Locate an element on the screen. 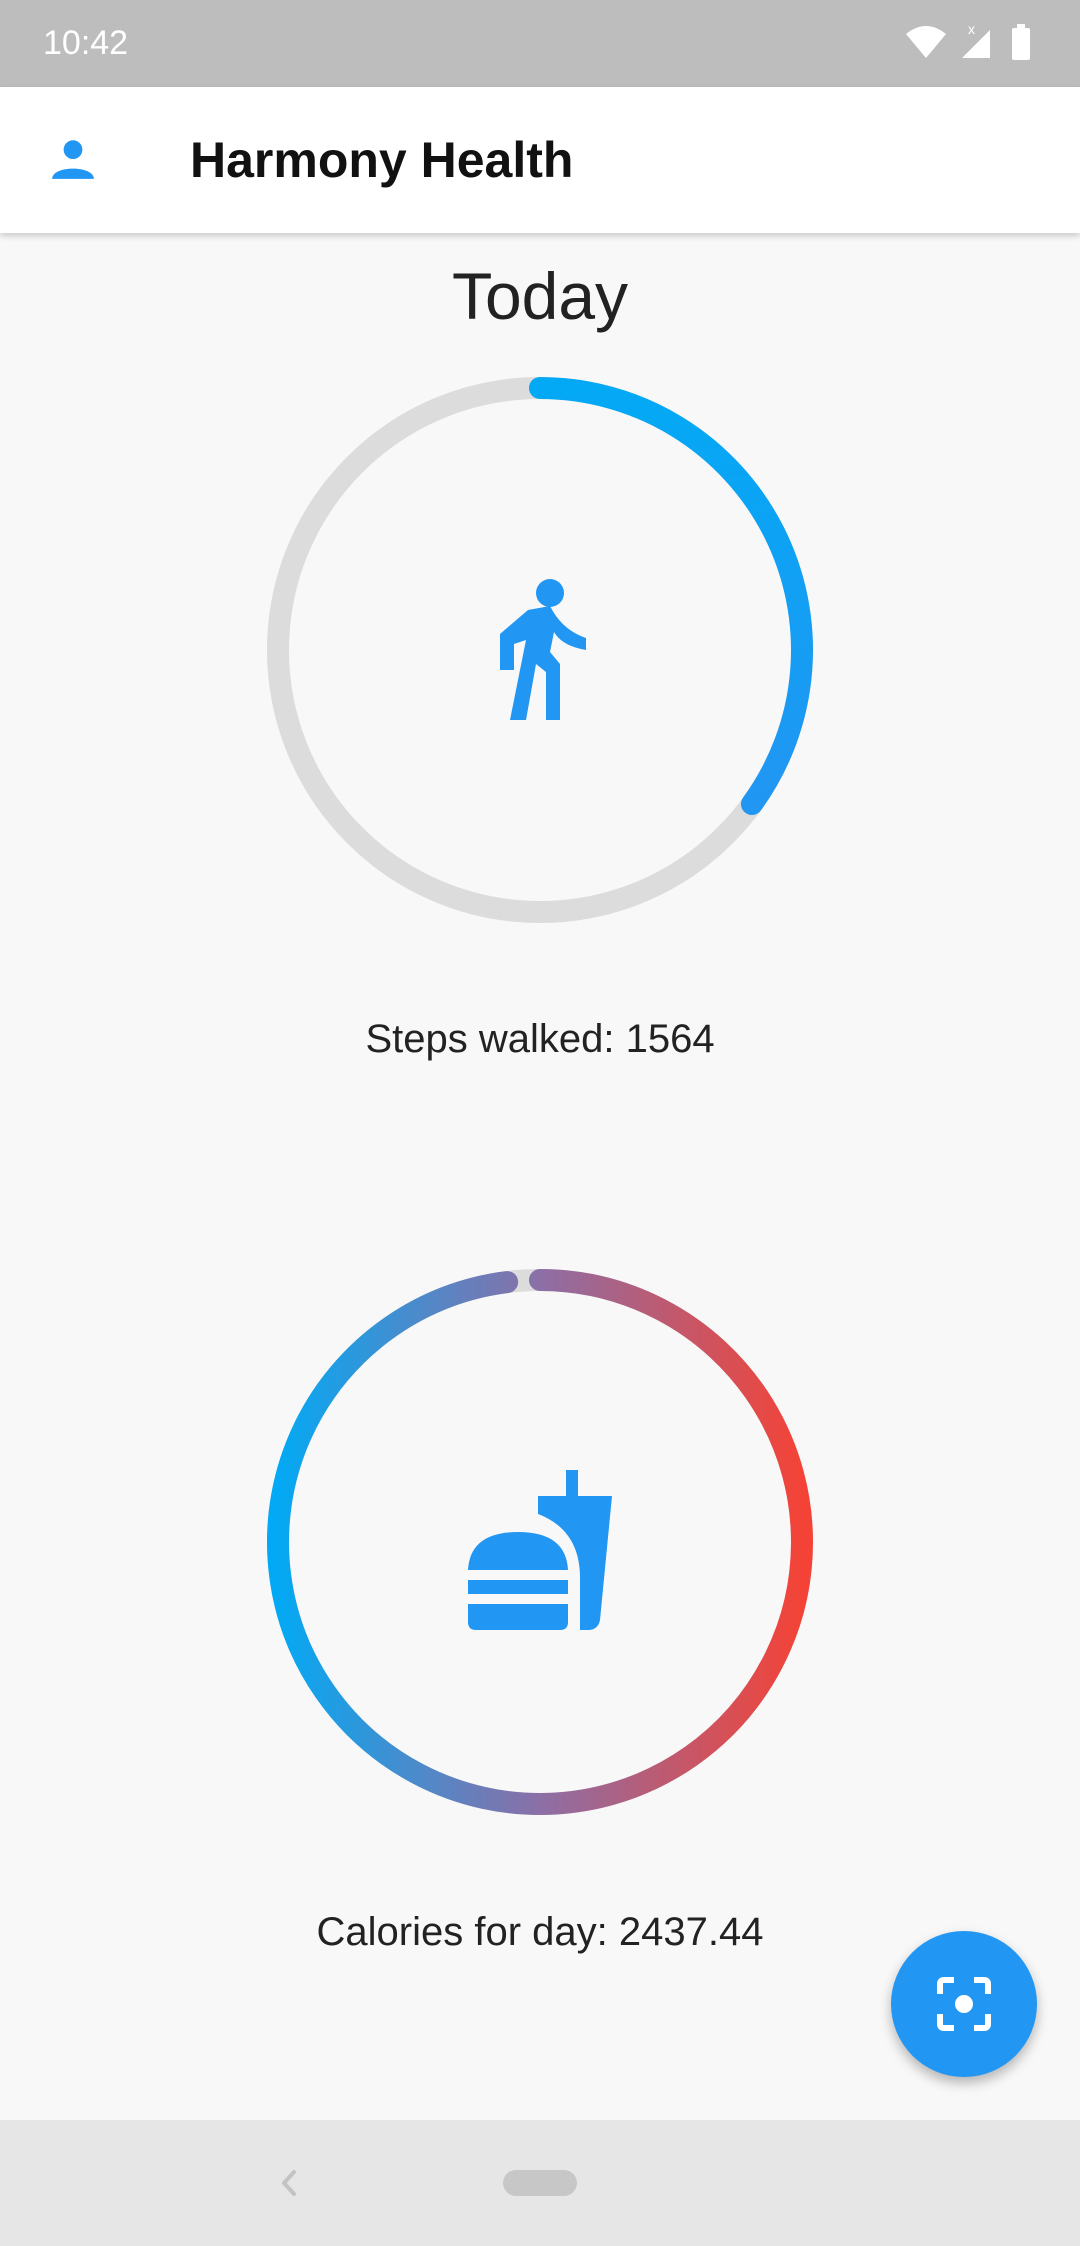  home-pill-icon is located at coordinates (540, 2183).